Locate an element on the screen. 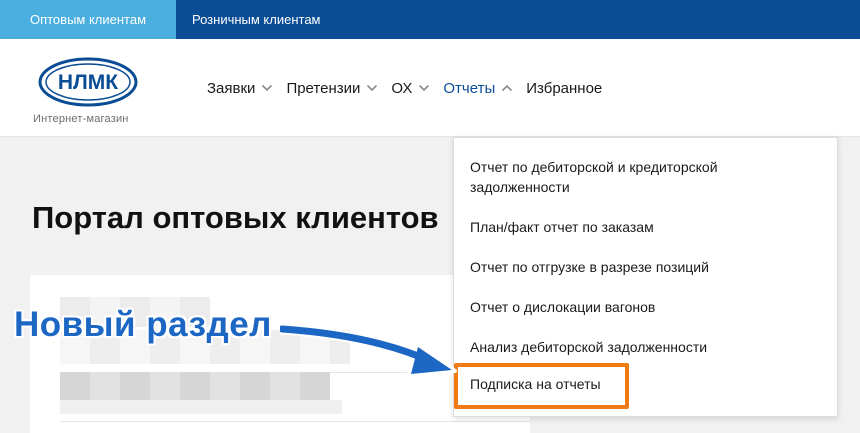  annotation-label: Новый раздел is located at coordinates (143, 324).